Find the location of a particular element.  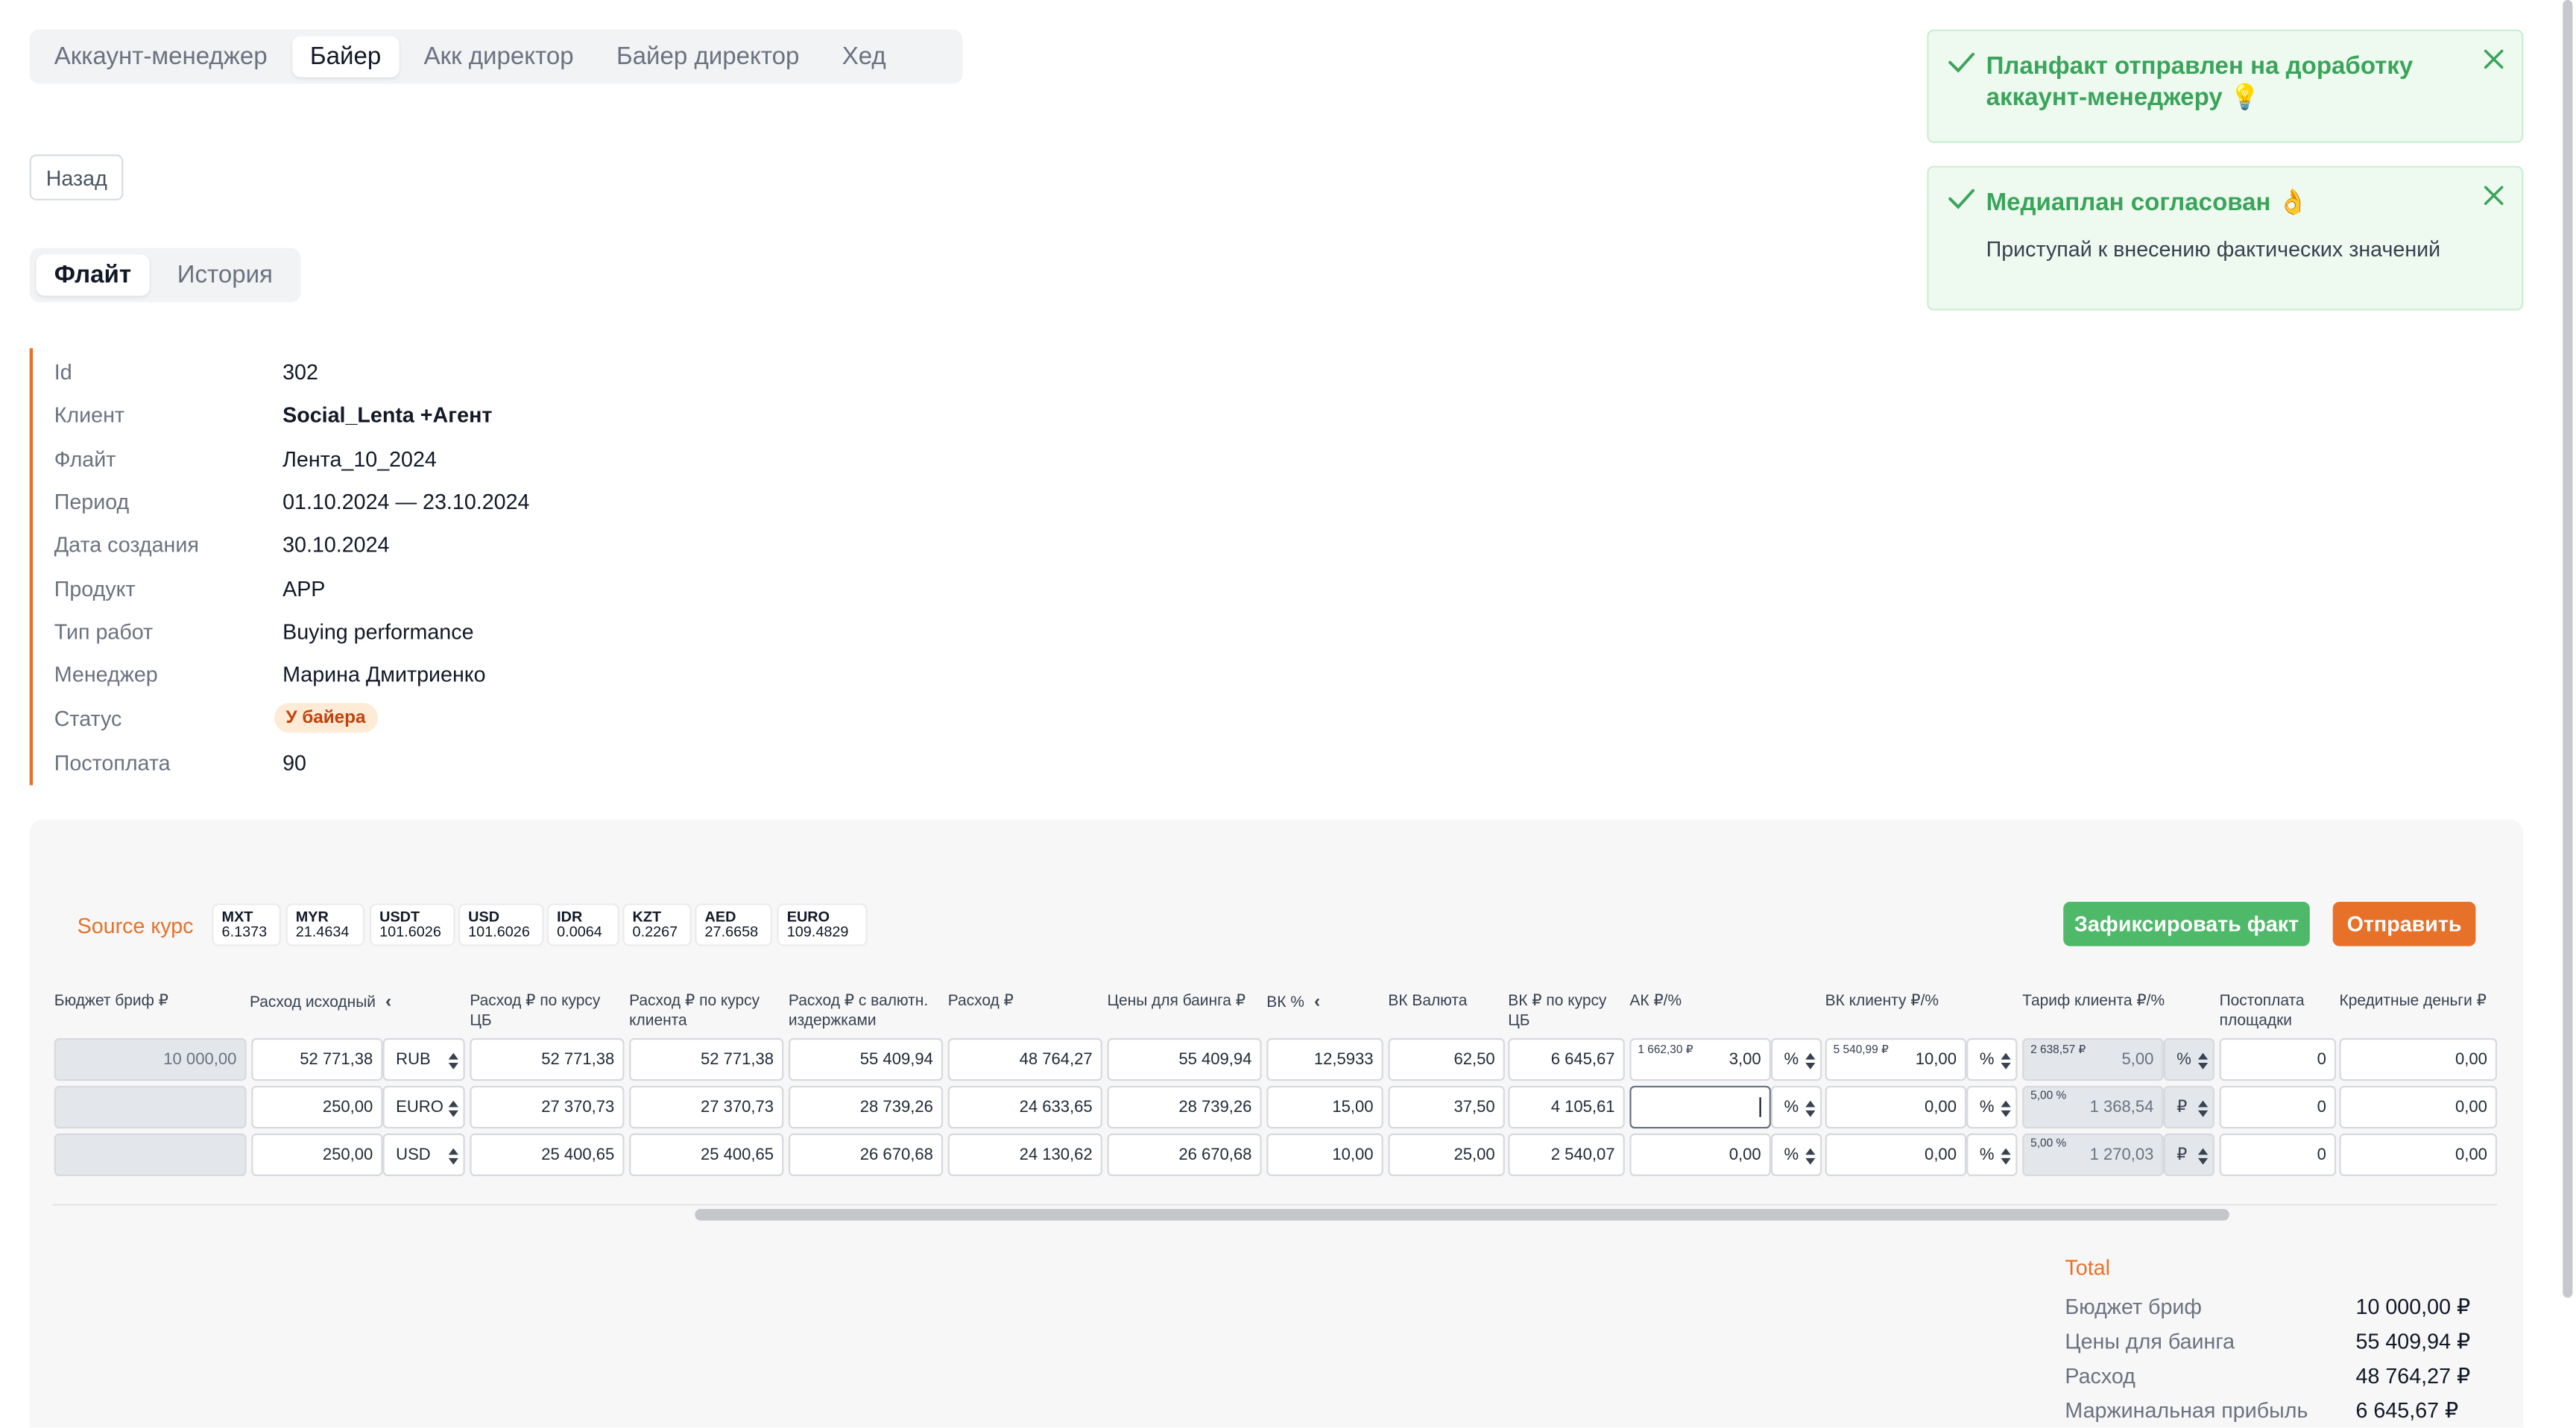

fix-fact-button: Зафиксировать факт is located at coordinates (2186, 924).